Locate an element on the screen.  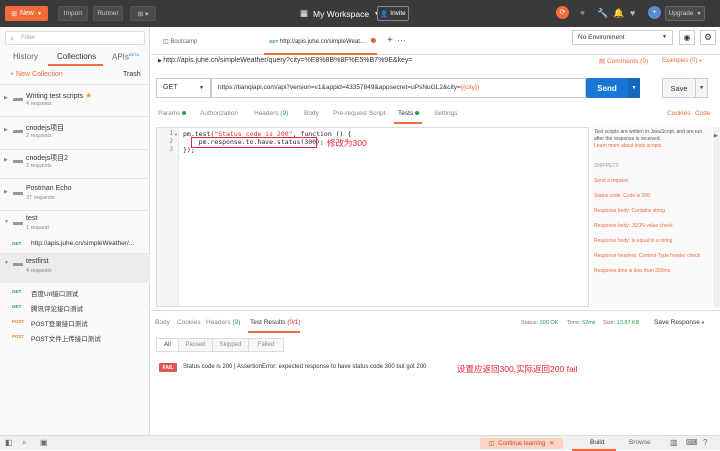
fold-icon: ▼ is located at coordinates (176, 134).